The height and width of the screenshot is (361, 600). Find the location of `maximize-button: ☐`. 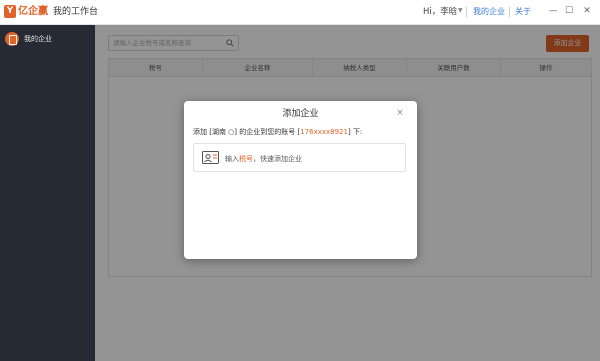

maximize-button: ☐ is located at coordinates (569, 11).